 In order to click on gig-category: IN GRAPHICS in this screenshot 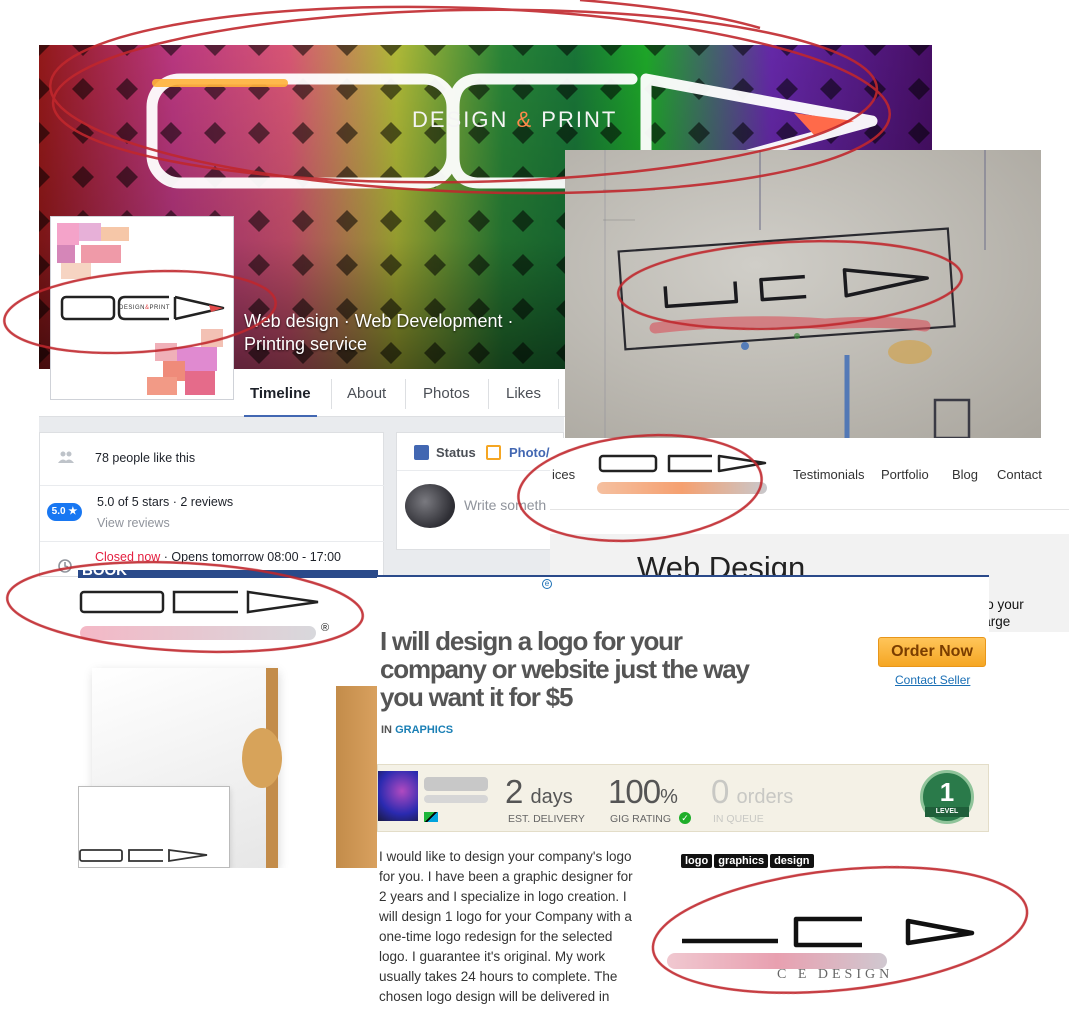, I will do `click(417, 730)`.